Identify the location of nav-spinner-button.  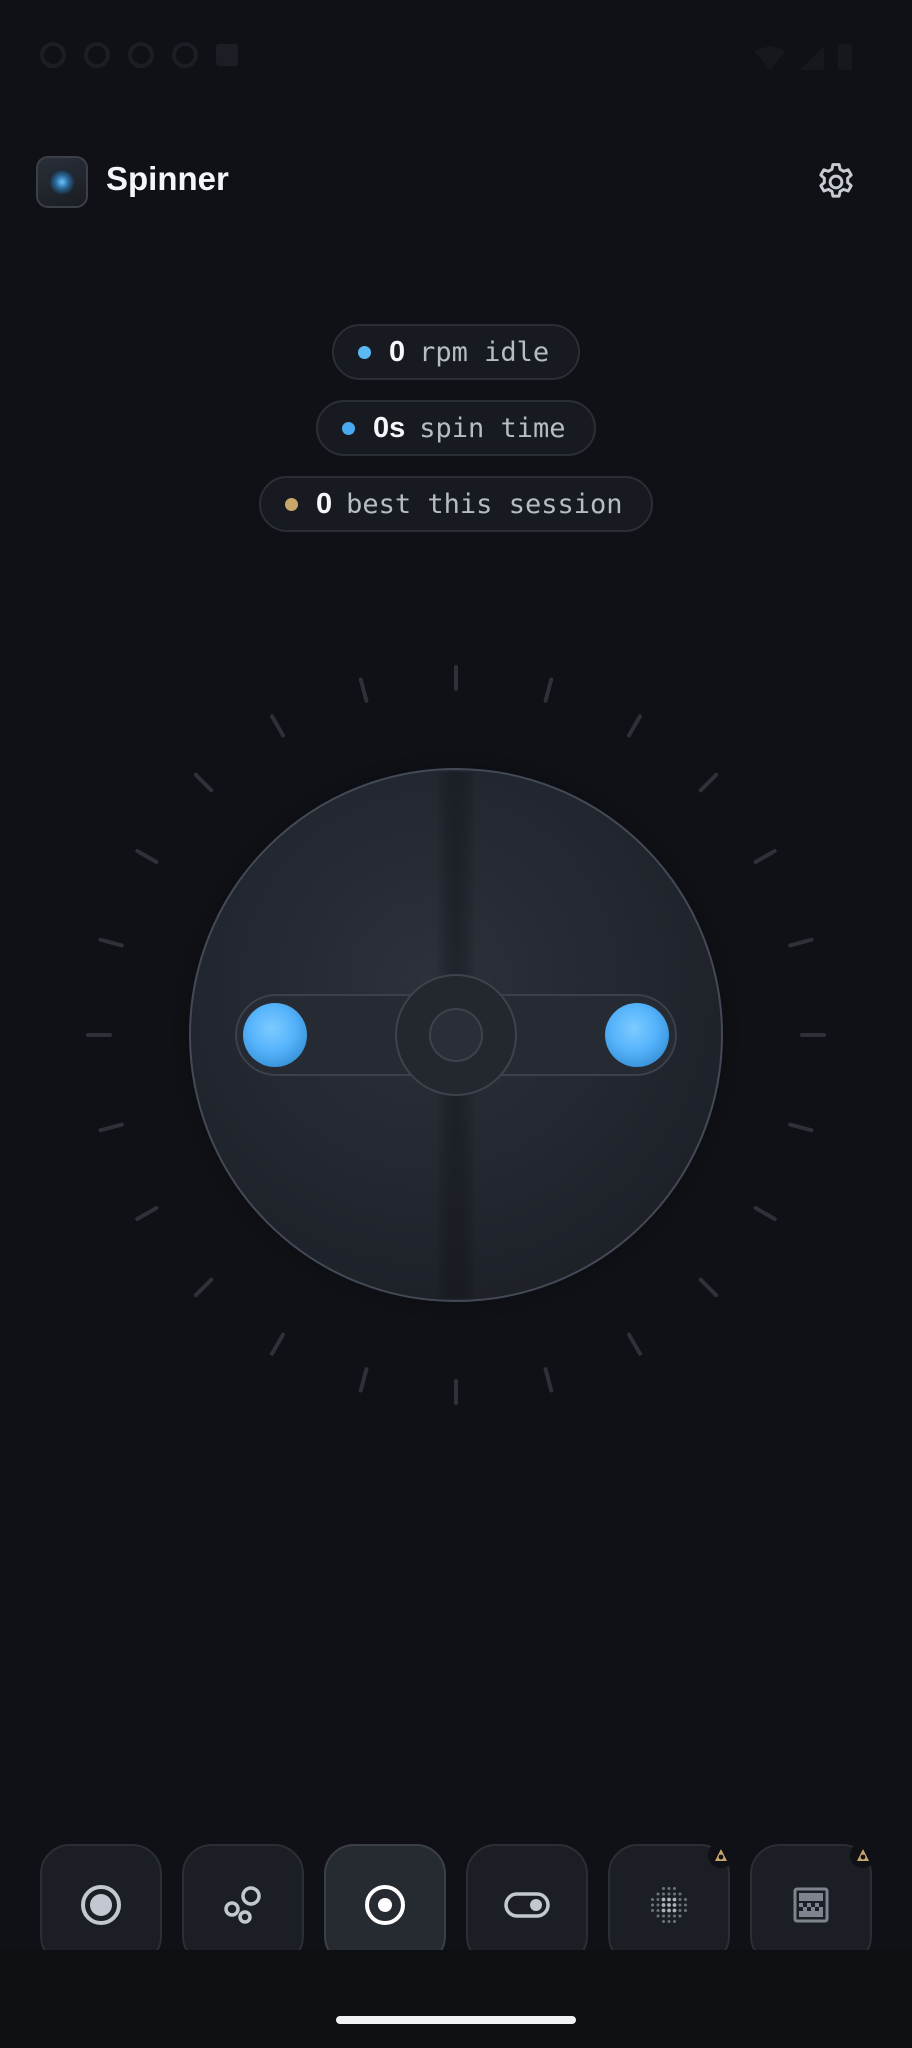
(385, 1905).